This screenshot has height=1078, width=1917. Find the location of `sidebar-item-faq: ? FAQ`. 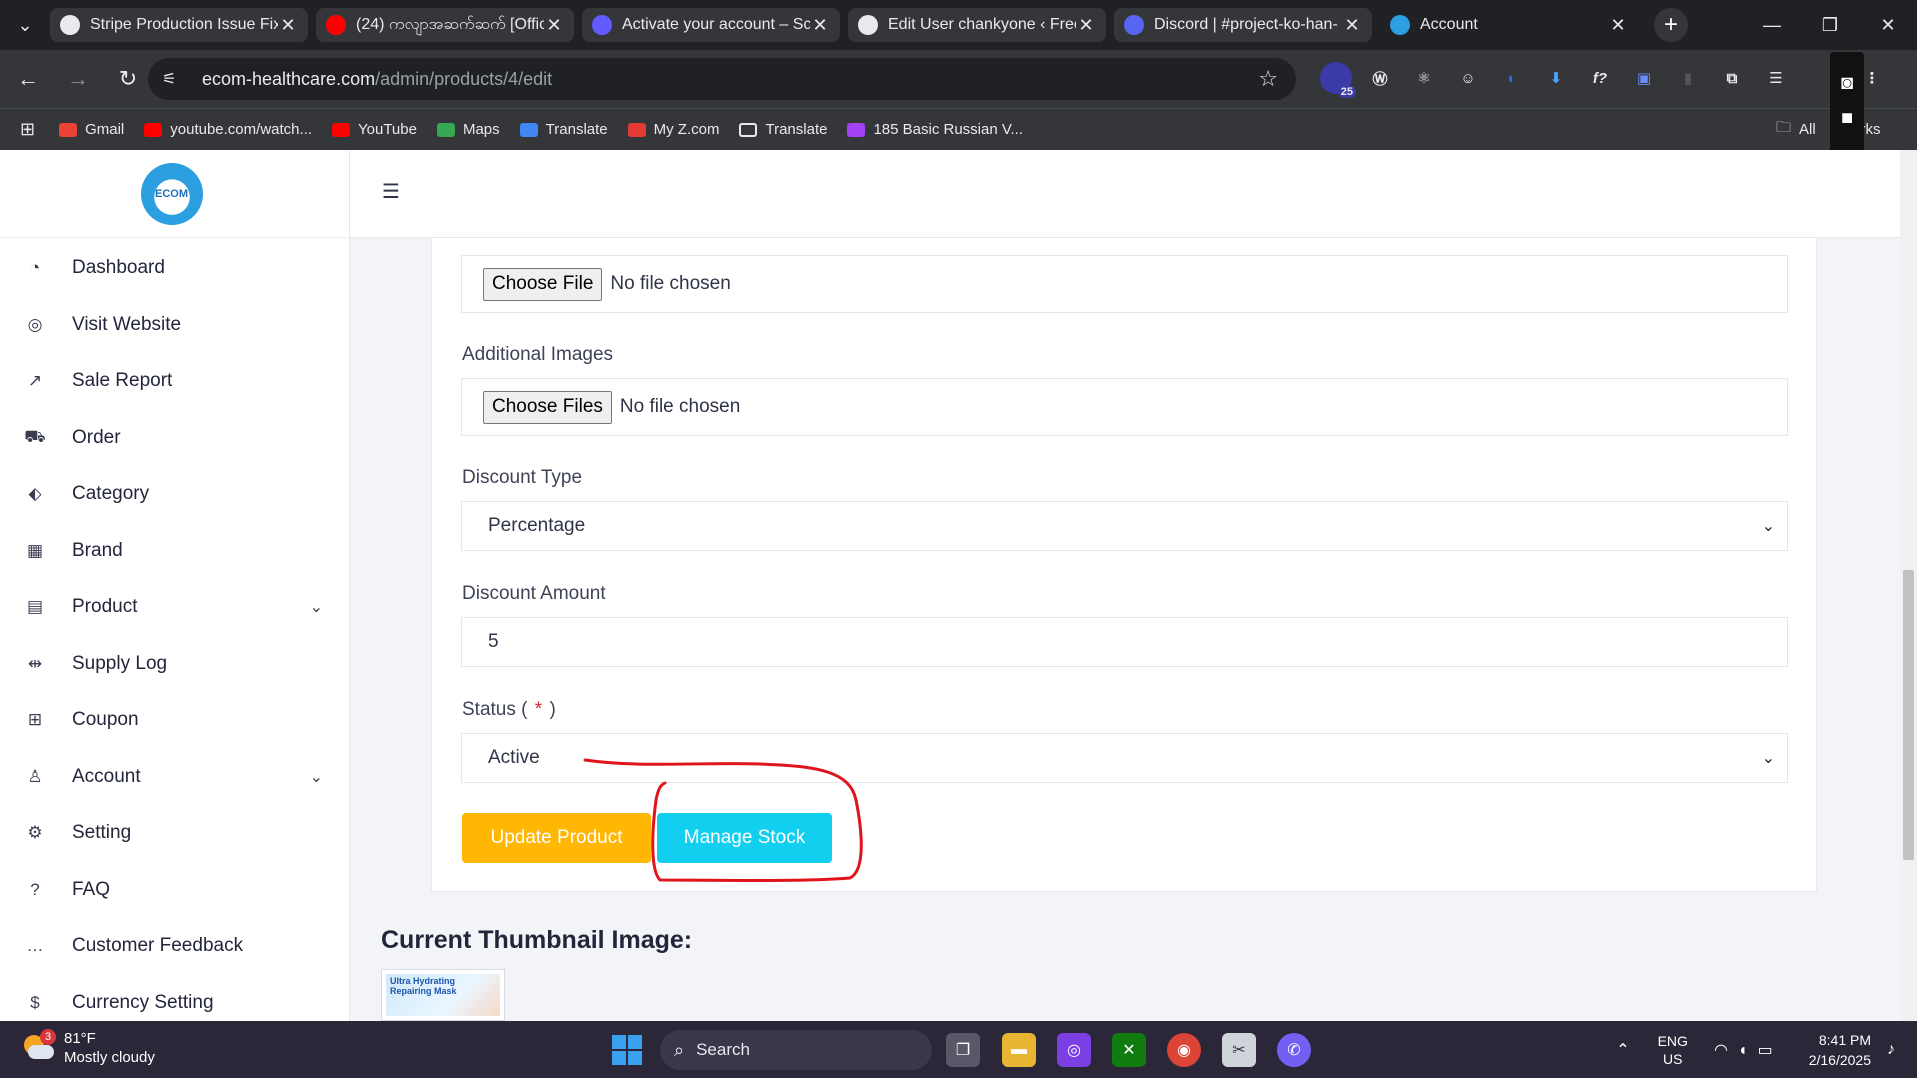

sidebar-item-faq: ? FAQ is located at coordinates (174, 890).